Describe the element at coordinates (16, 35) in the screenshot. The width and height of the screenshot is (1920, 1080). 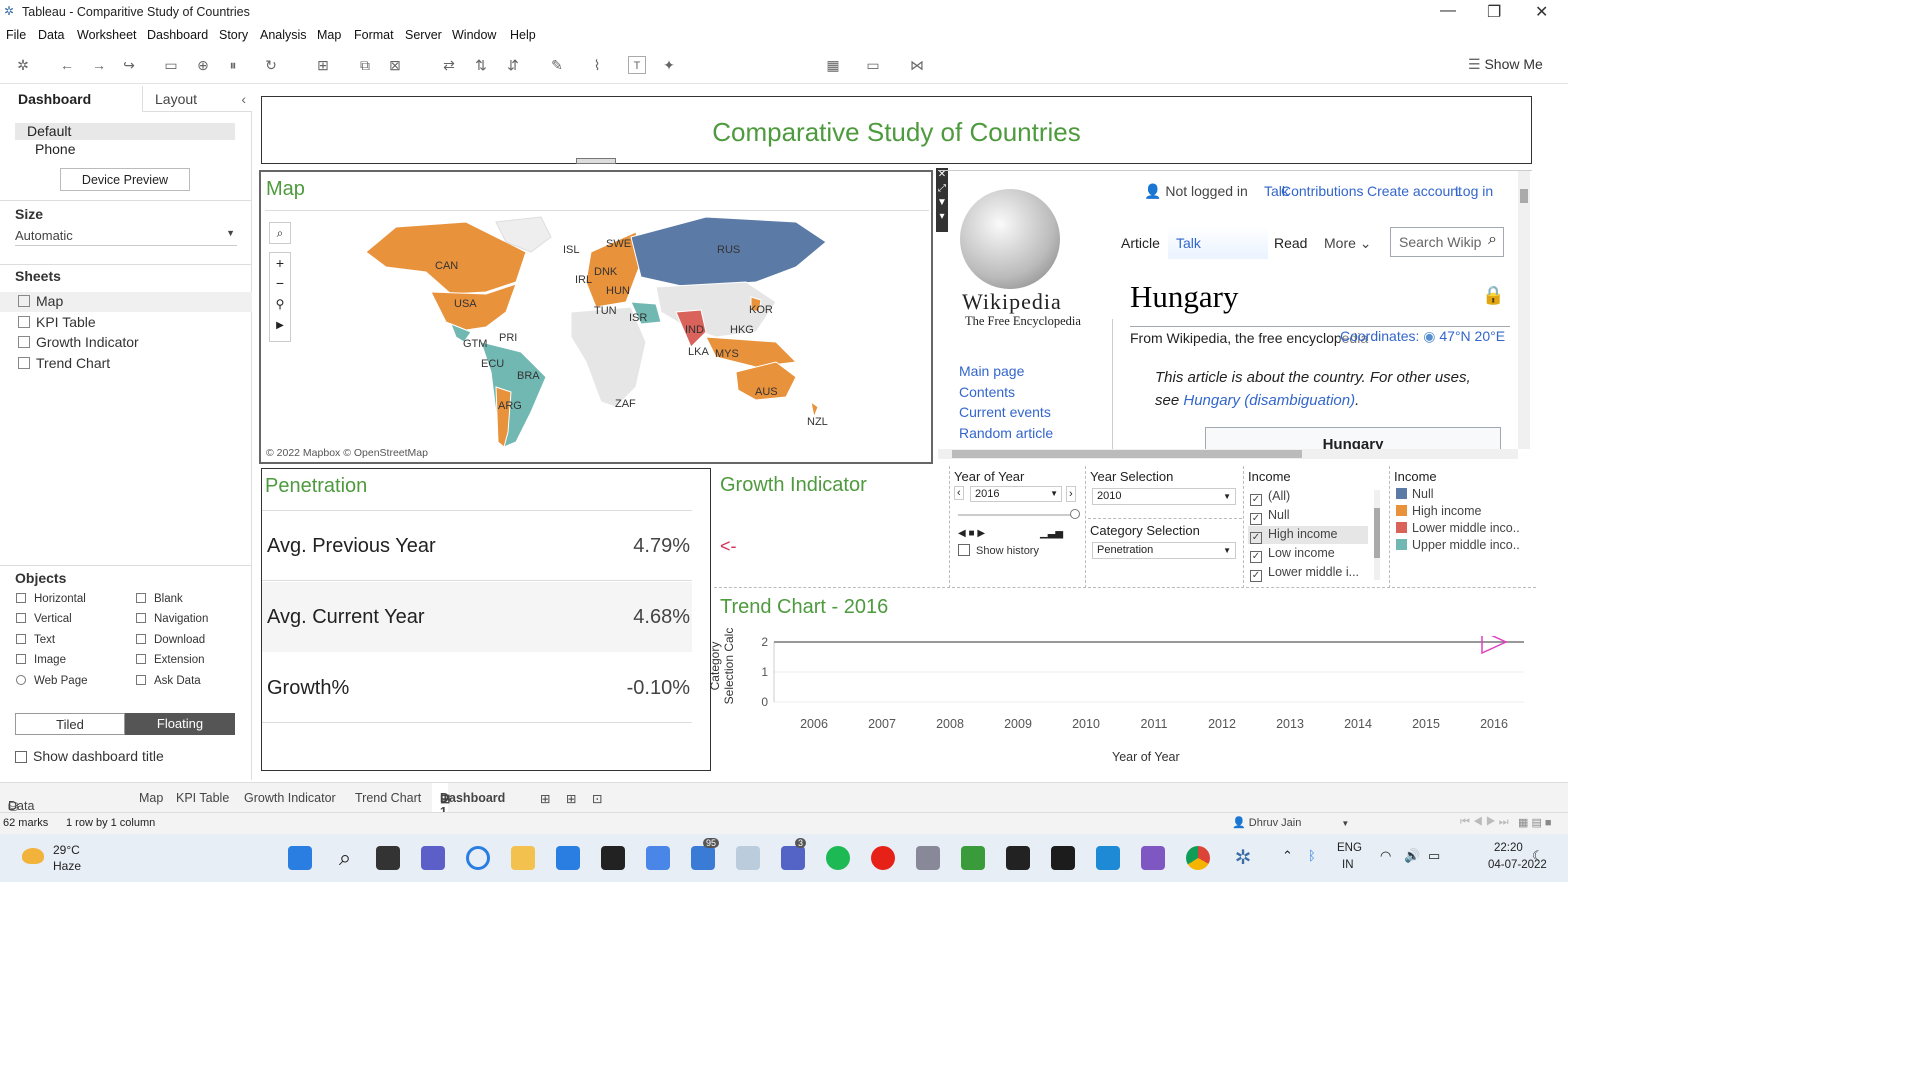
I see `menu-file: File` at that location.